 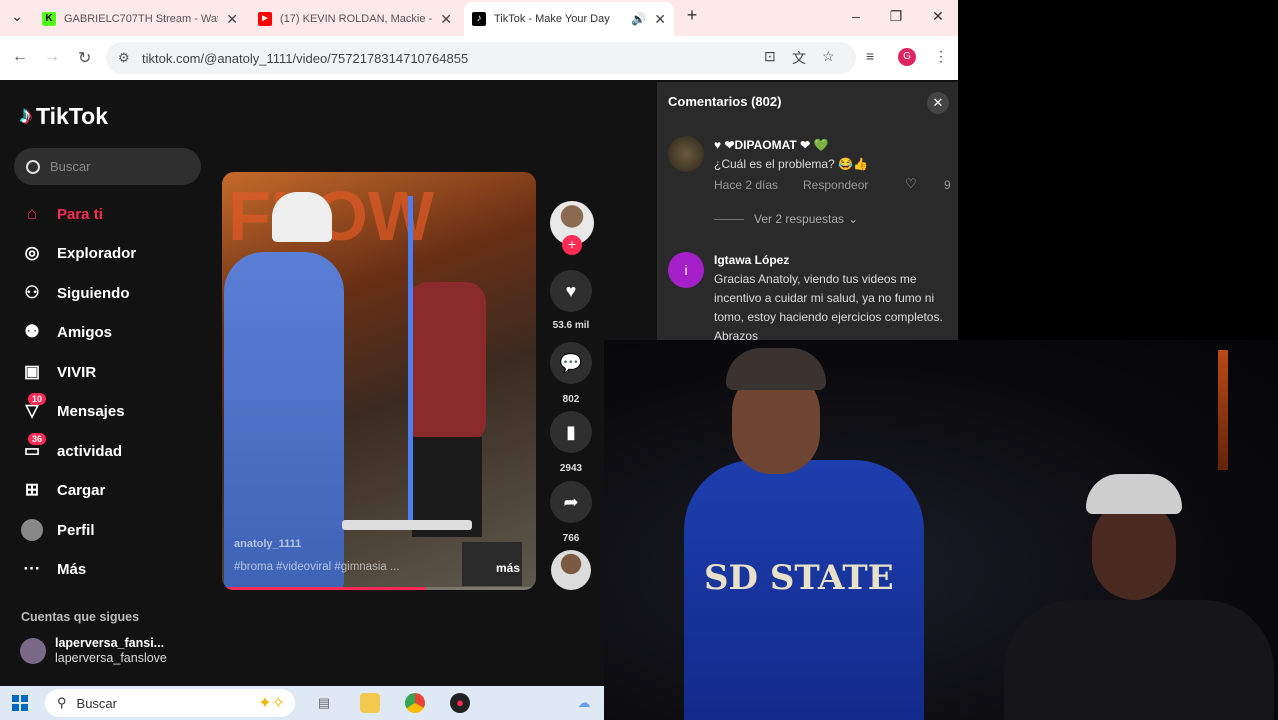 What do you see at coordinates (32, 530) in the screenshot?
I see `profile-icon` at bounding box center [32, 530].